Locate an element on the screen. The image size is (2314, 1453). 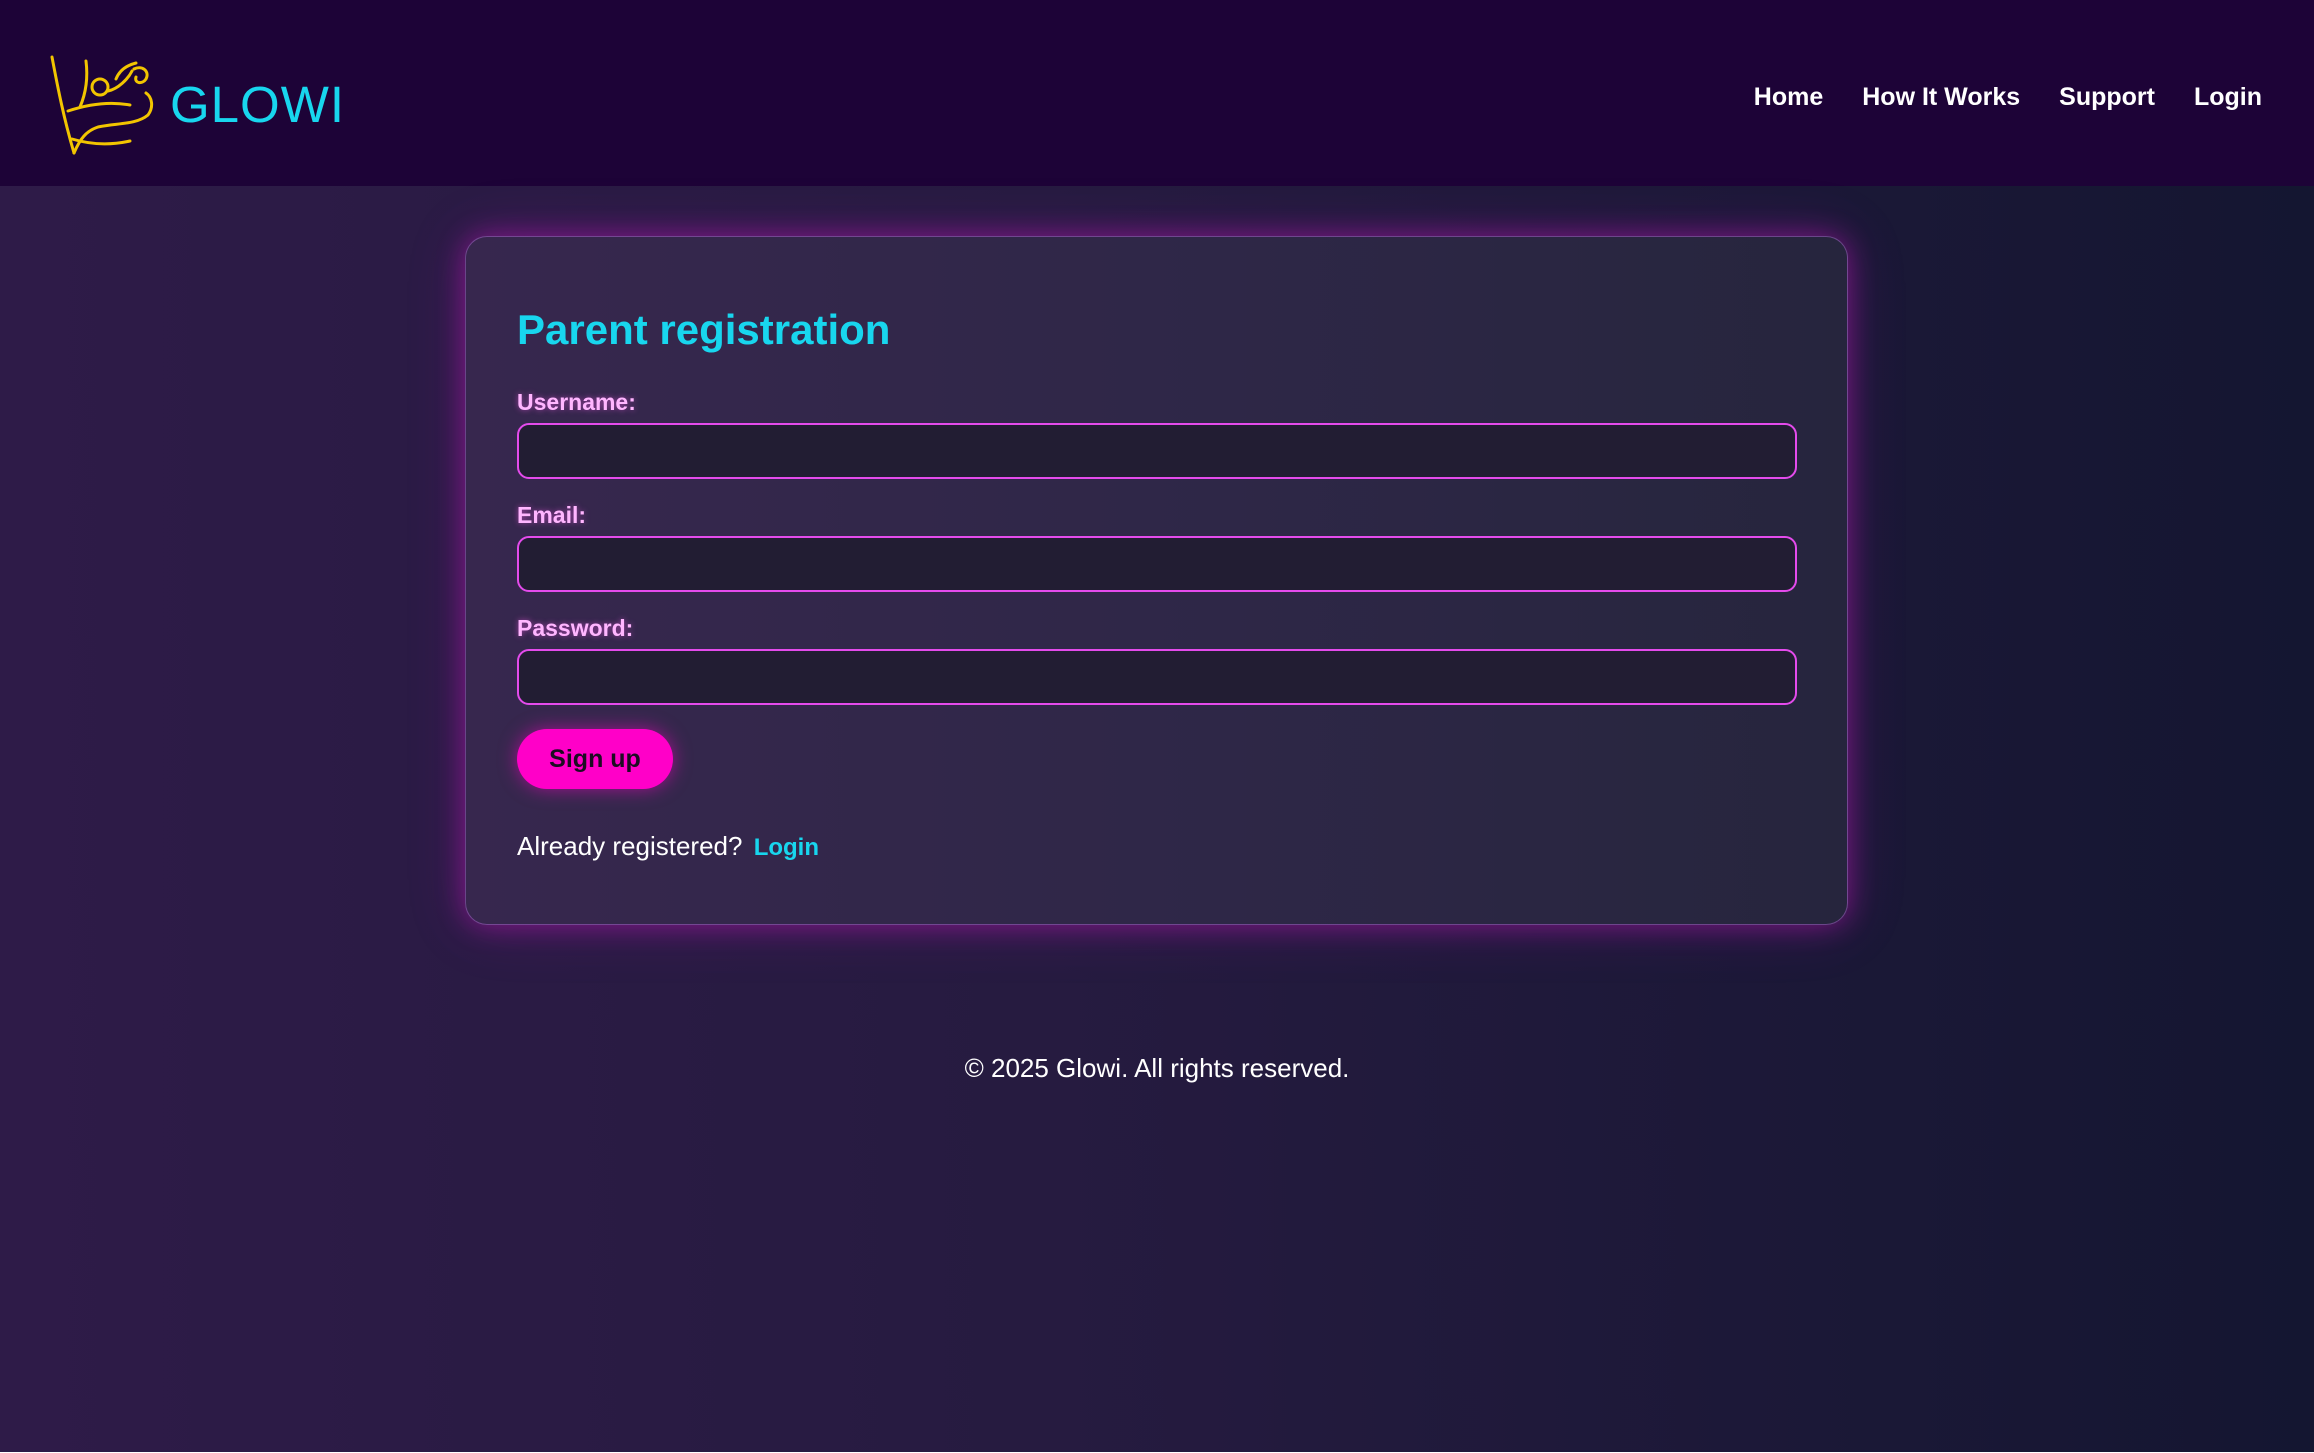
username-label: Username: is located at coordinates (576, 402).